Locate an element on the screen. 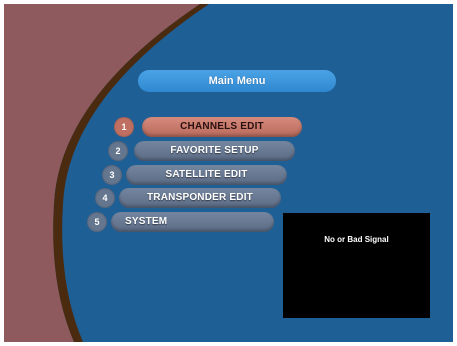 This screenshot has width=457, height=346. menu-item-transponder-edit: 4 TRANSPONDER EDIT is located at coordinates (188, 198).